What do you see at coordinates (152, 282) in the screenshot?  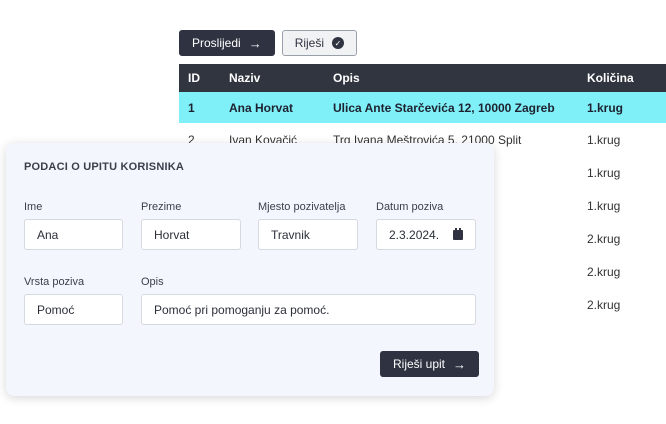 I see `opis-label: Opis` at bounding box center [152, 282].